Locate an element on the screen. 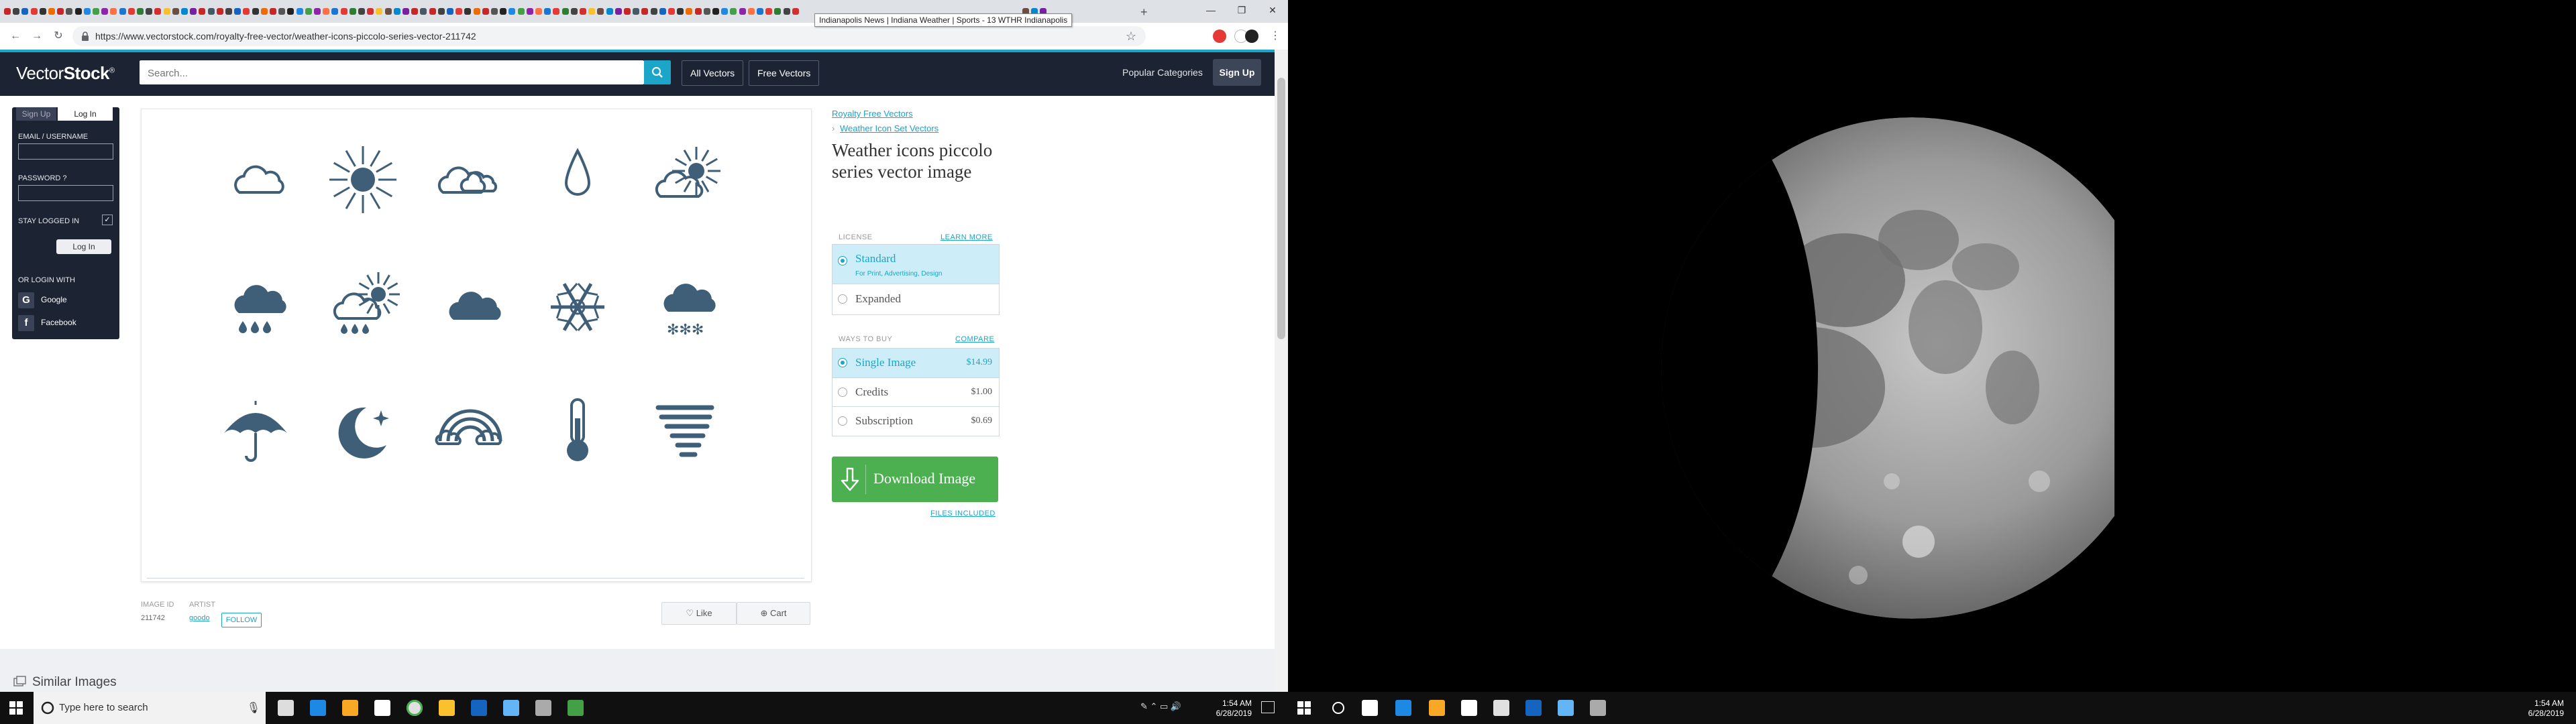  radio-single-image is located at coordinates (842, 363).